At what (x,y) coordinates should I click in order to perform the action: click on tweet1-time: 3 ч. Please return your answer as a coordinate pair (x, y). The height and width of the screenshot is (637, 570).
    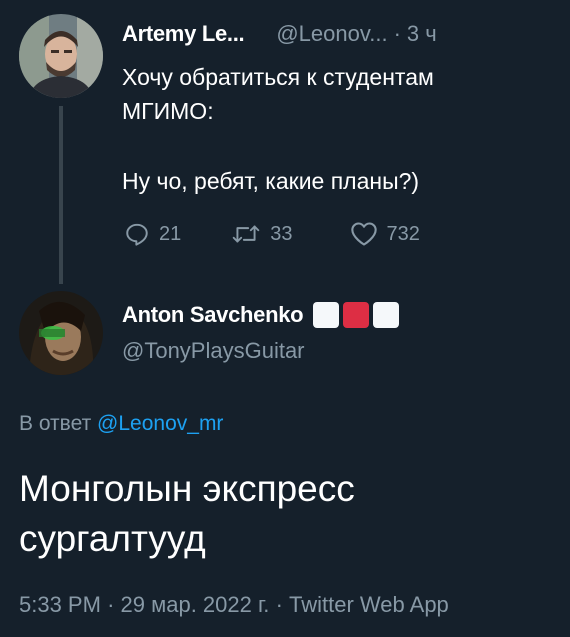
    Looking at the image, I should click on (422, 34).